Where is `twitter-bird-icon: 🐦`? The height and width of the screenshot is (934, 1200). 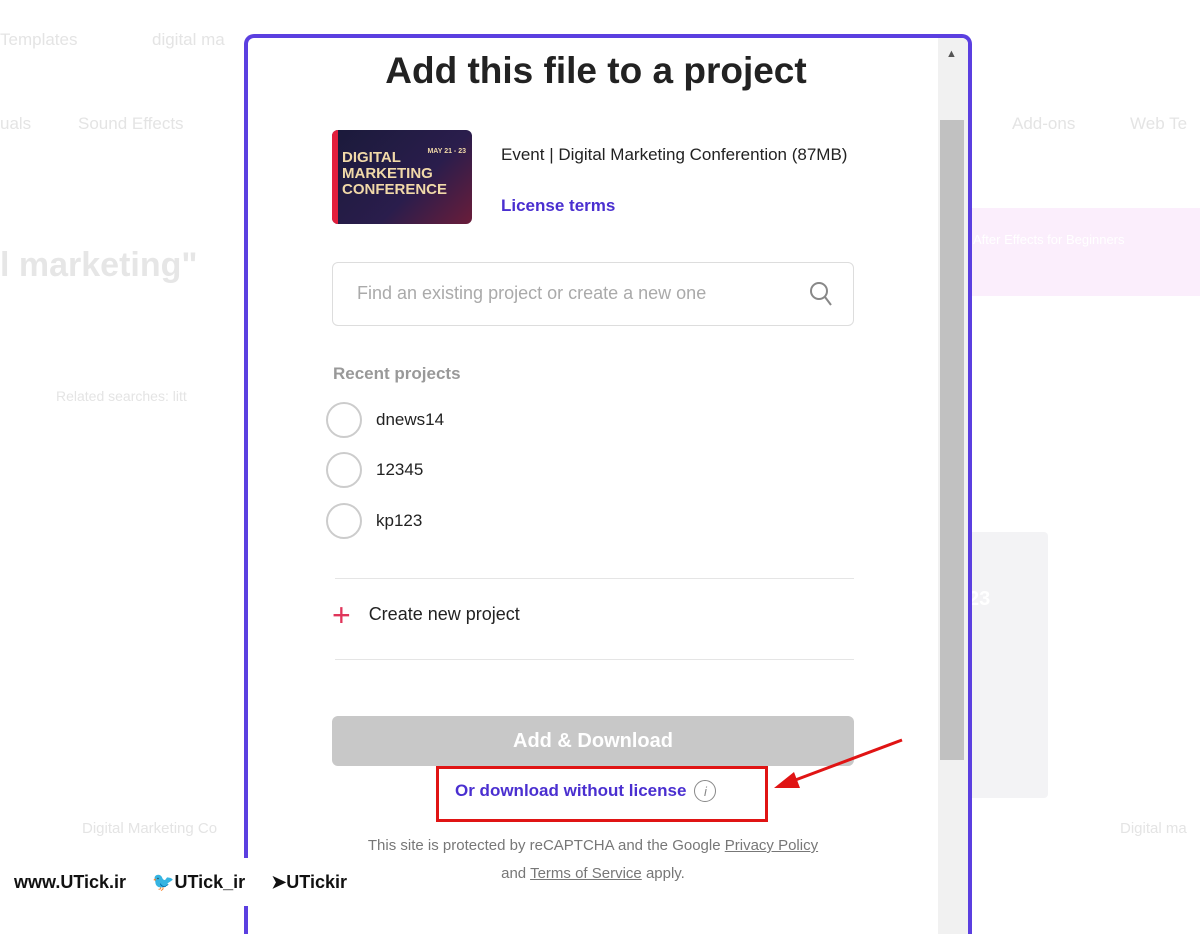
twitter-bird-icon: 🐦 is located at coordinates (163, 881).